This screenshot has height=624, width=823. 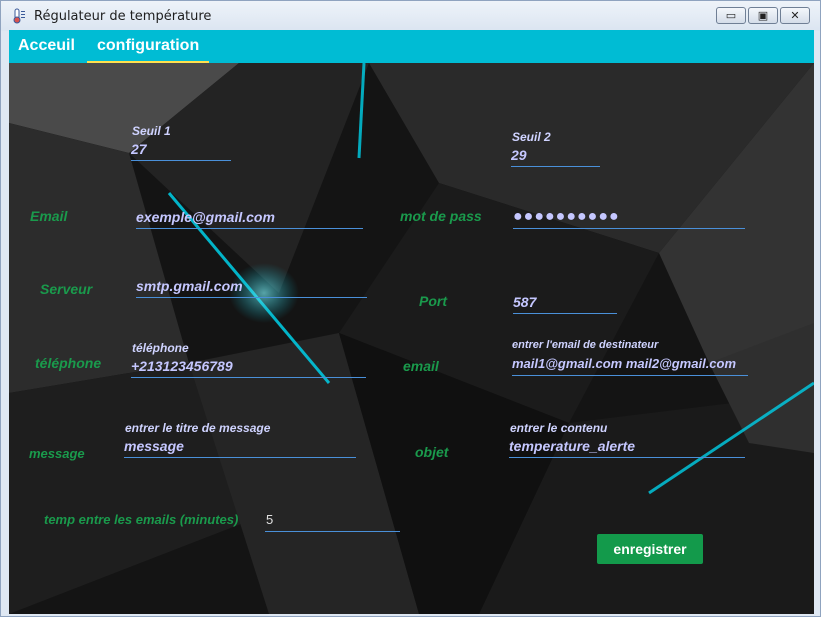 I want to click on seuil2-hint: Seuil 2, so click(x=531, y=137).